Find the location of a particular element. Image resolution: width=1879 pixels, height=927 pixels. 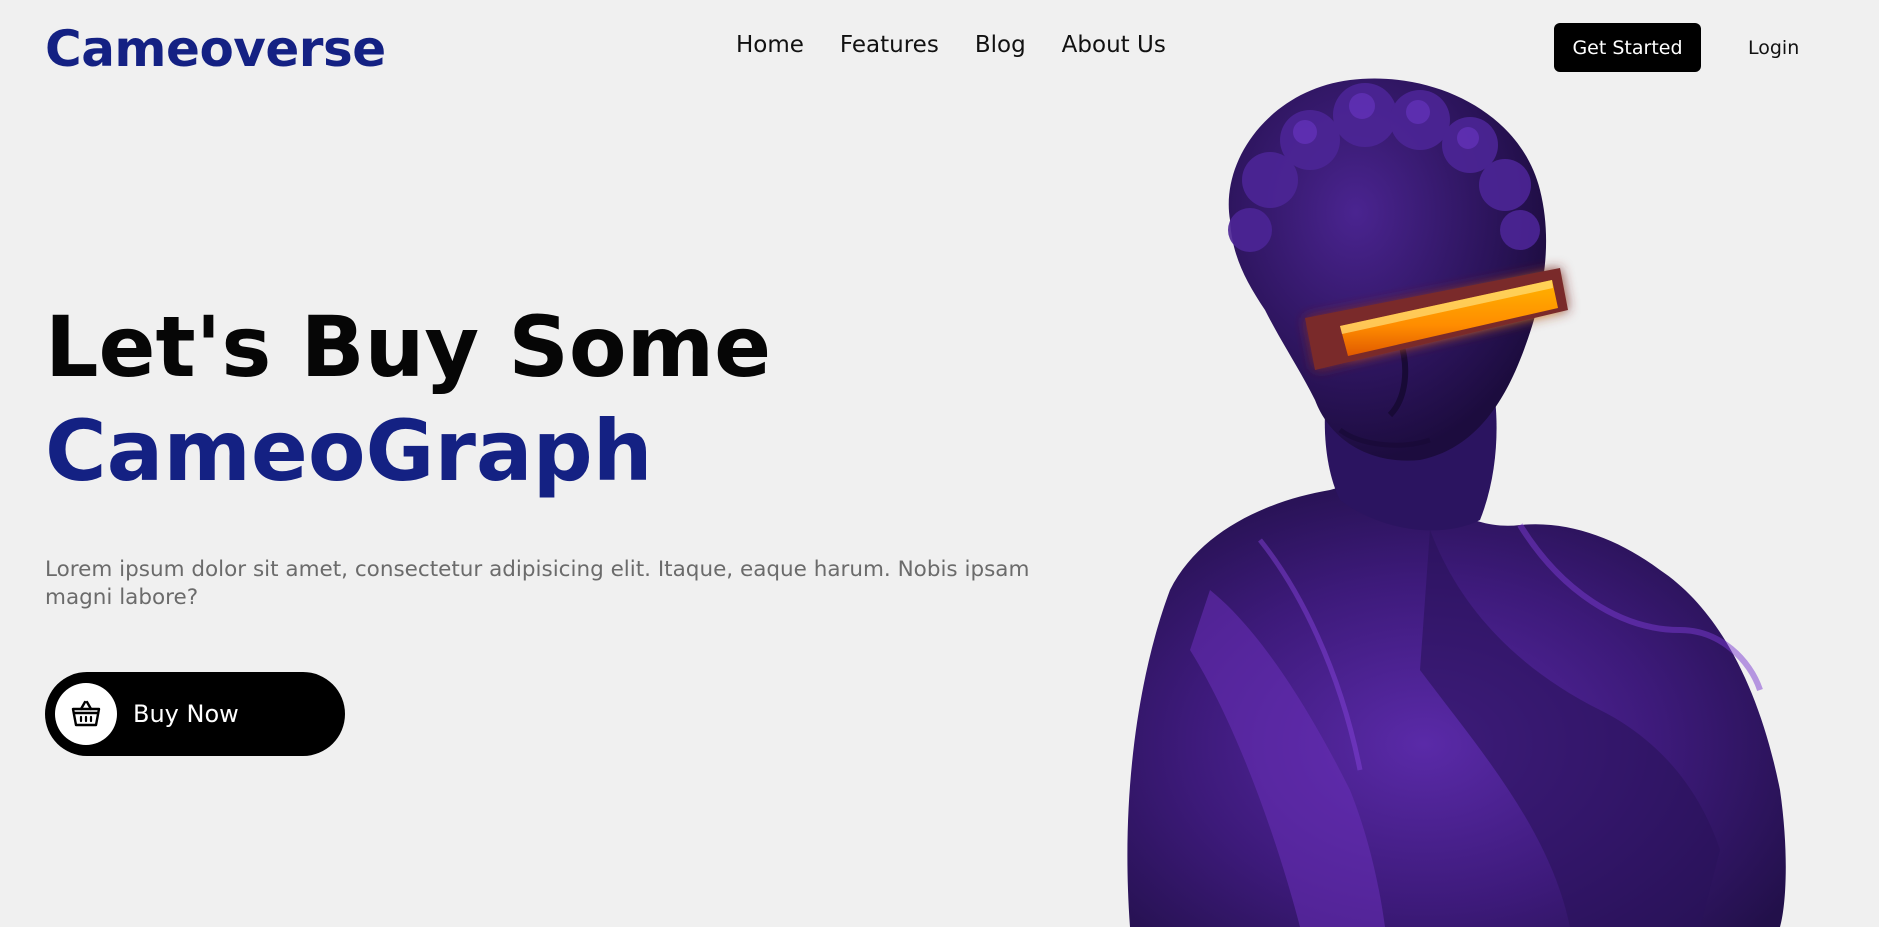

nav-home: Home is located at coordinates (770, 45).